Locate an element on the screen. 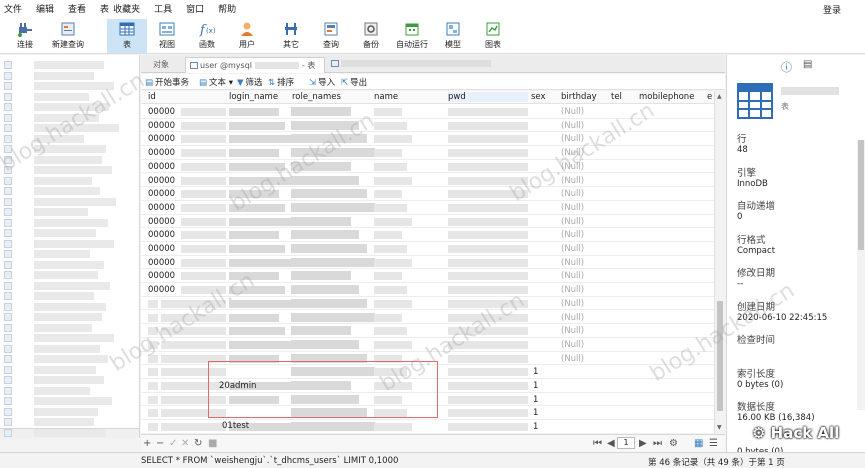  backup-button: 备份 is located at coordinates (371, 36).